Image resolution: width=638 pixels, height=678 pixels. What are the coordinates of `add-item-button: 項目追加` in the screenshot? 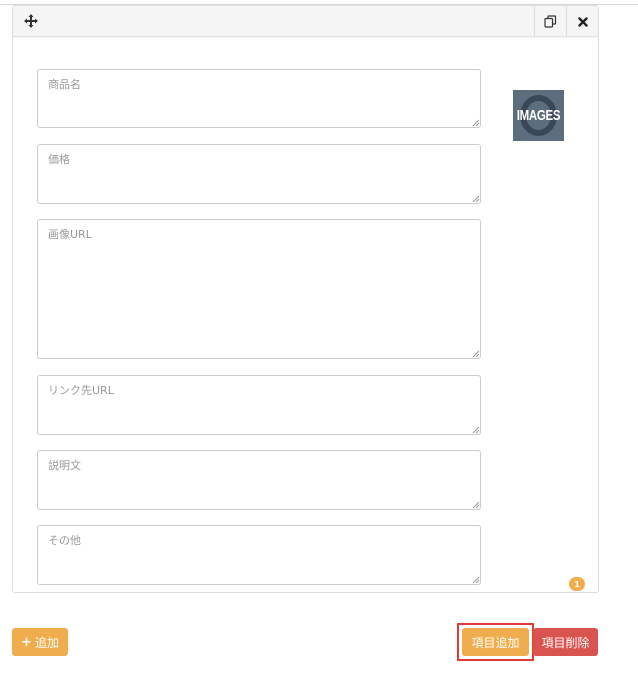 It's located at (495, 642).